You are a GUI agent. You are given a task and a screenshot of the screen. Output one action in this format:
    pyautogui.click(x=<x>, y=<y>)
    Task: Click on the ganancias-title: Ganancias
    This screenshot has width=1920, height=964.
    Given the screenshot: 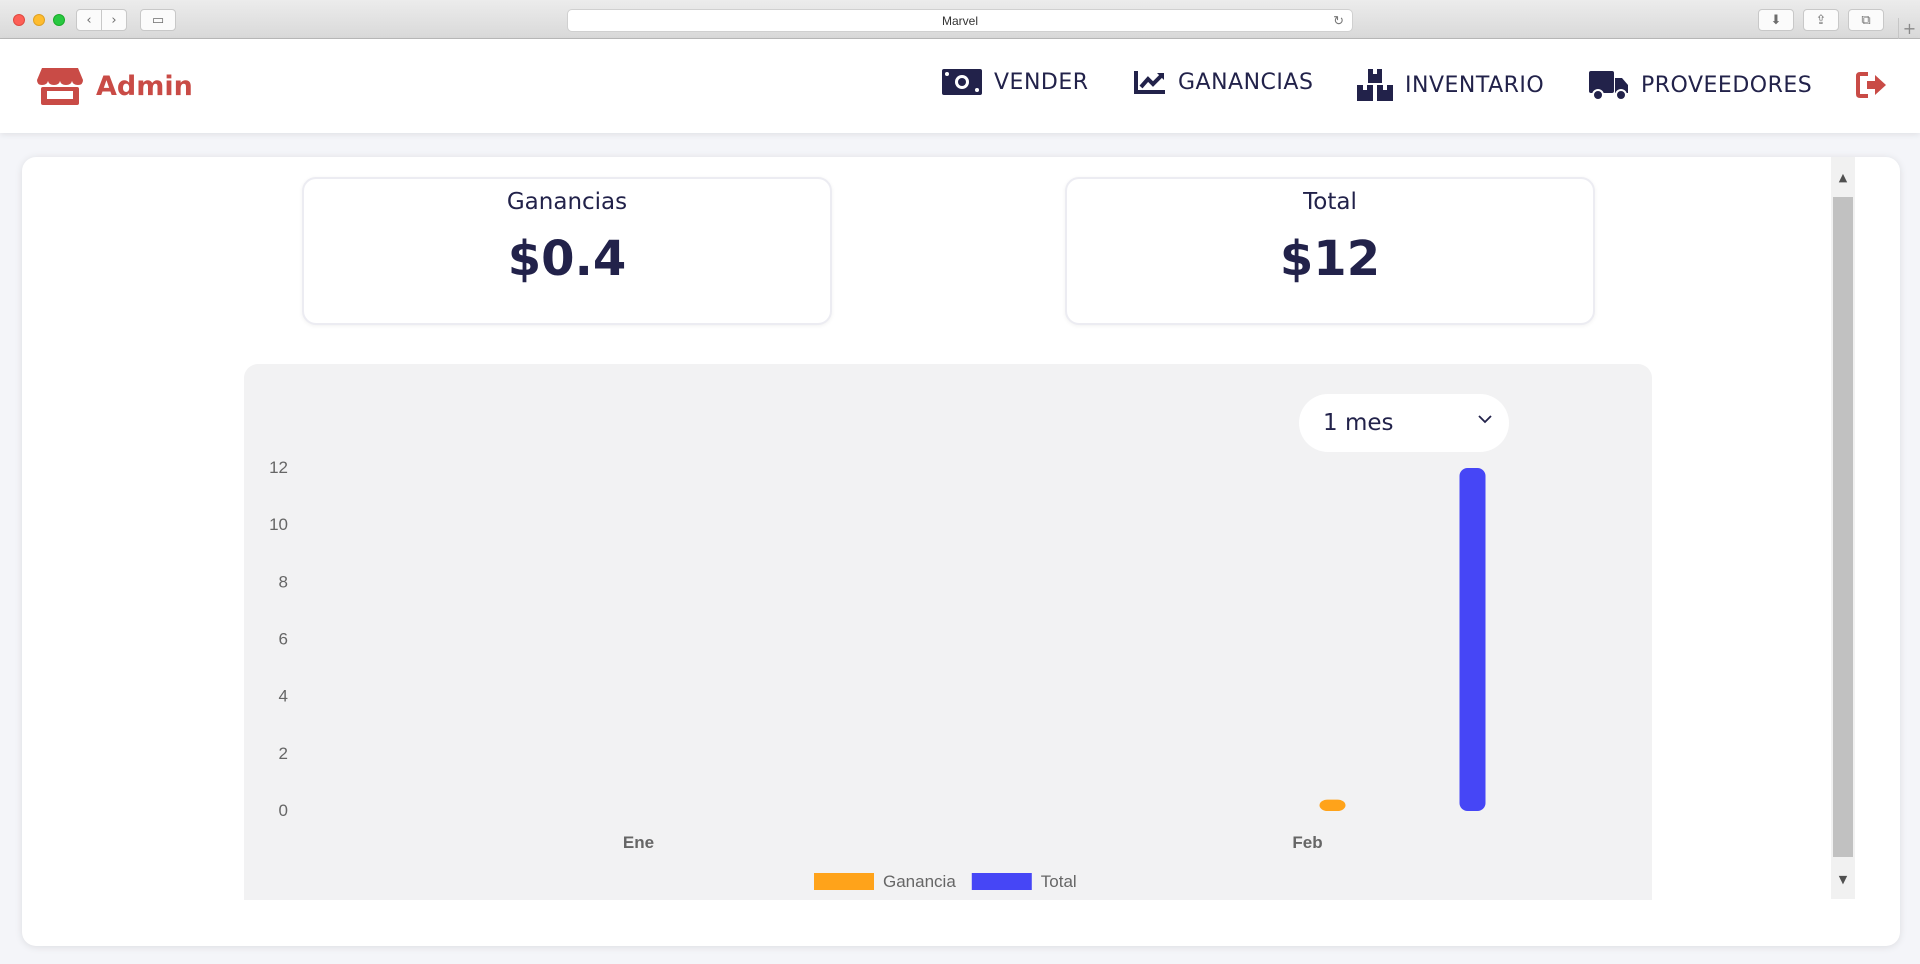 What is the action you would take?
    pyautogui.click(x=567, y=202)
    